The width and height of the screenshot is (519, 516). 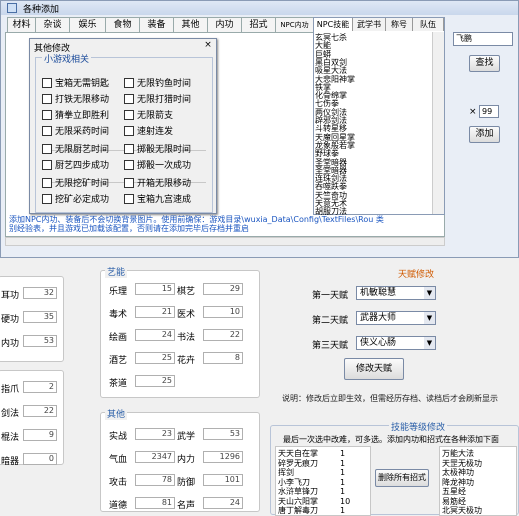 I want to click on skill-name: 水浒草锋刀, so click(x=298, y=491).